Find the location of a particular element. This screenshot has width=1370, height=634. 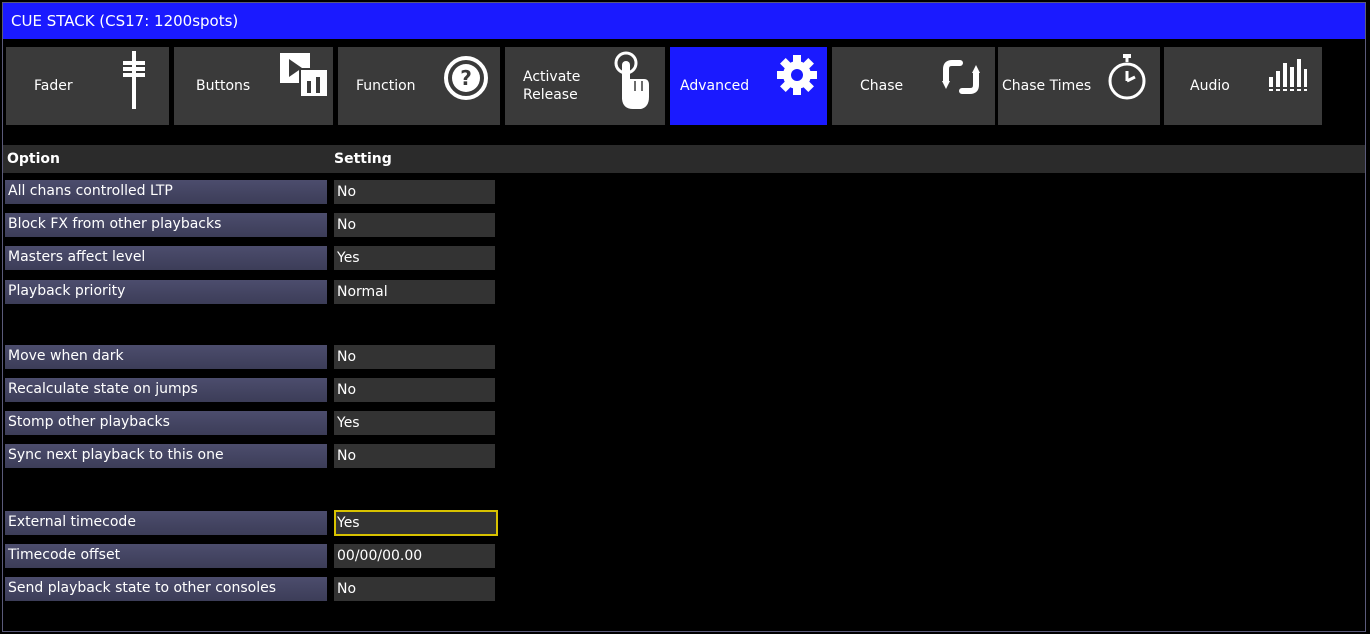

table-row: Recalculate state on jumps No is located at coordinates (253, 391).